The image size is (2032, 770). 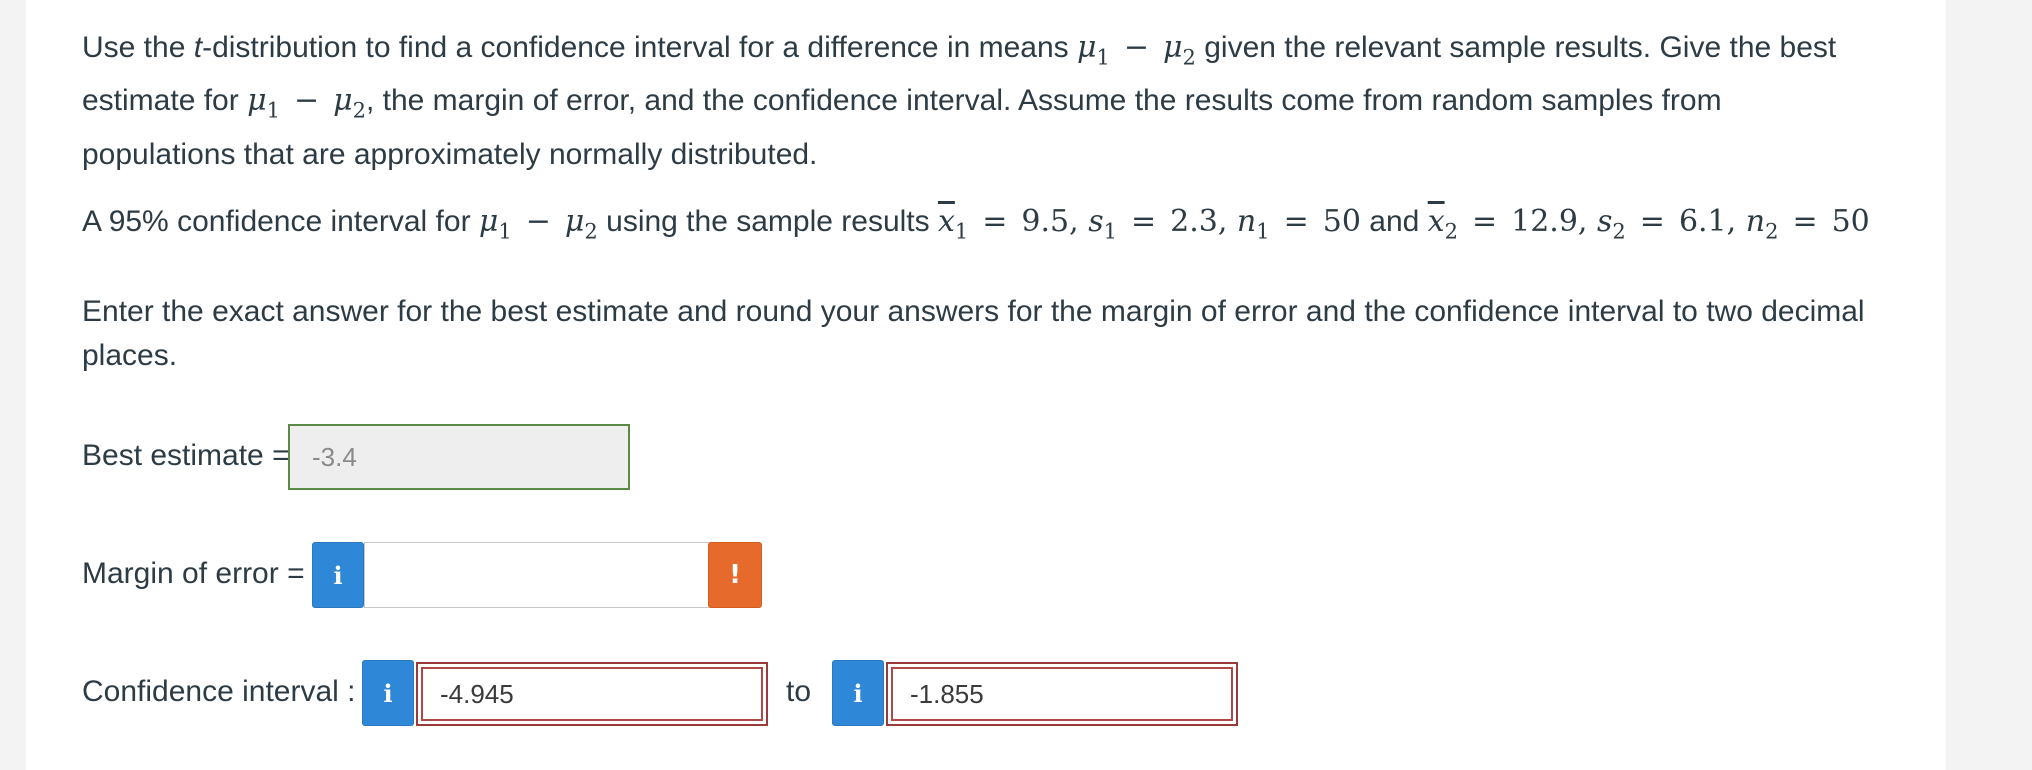 What do you see at coordinates (1062, 694) in the screenshot?
I see `ci-upper-input: -1.855` at bounding box center [1062, 694].